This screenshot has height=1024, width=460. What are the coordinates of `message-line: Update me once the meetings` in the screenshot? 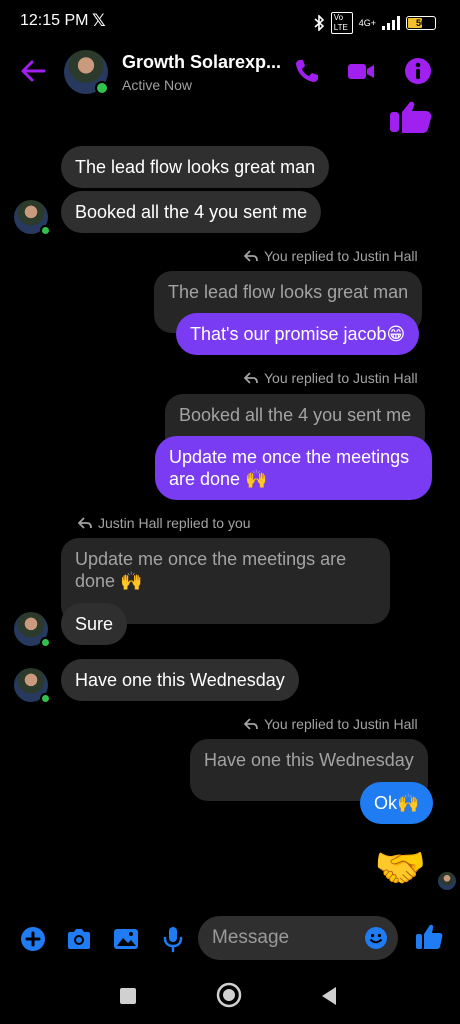 It's located at (289, 457).